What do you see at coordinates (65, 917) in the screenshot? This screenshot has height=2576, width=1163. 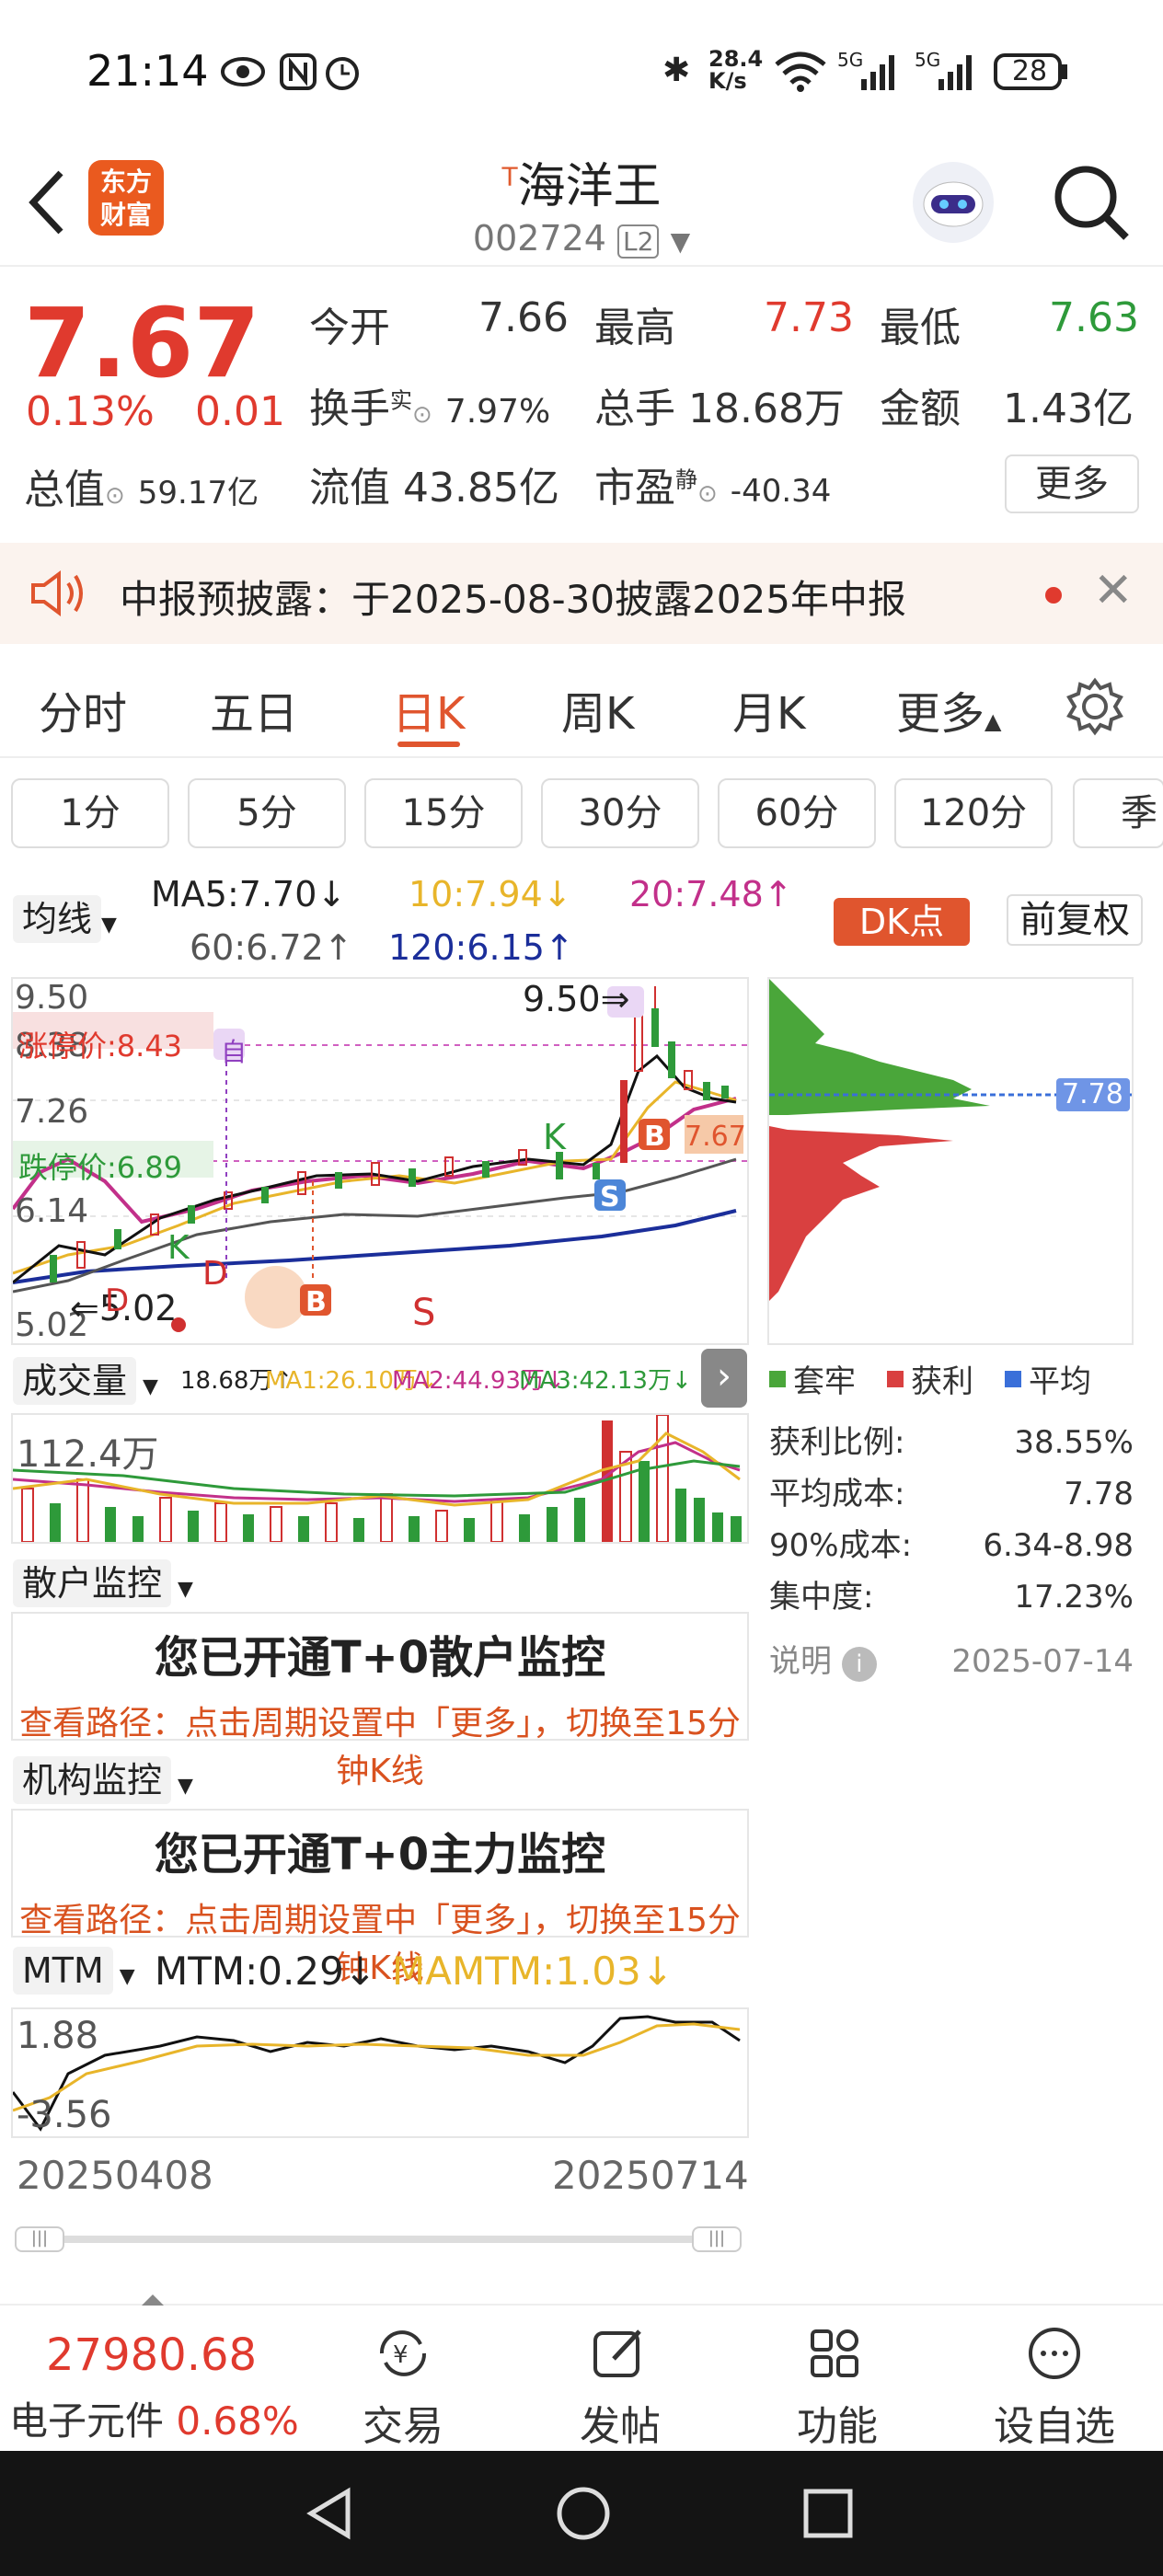 I see `ma-selector: 均线 ▼` at bounding box center [65, 917].